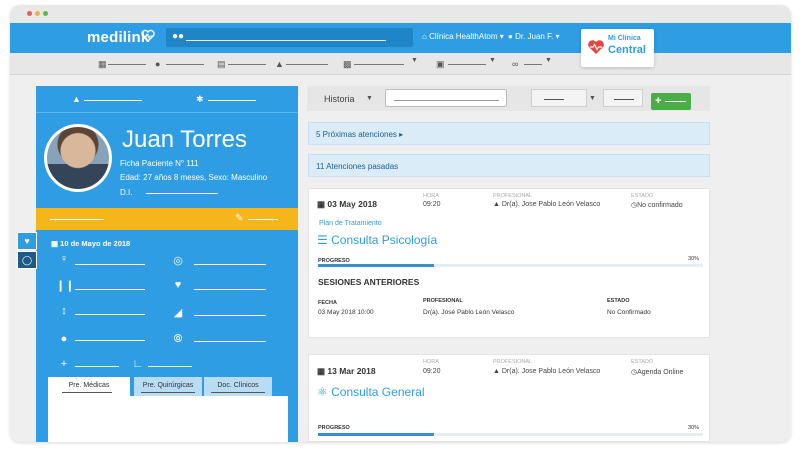 This screenshot has width=801, height=450. I want to click on appointment-title: ☰ Consulta Psicología, so click(377, 240).